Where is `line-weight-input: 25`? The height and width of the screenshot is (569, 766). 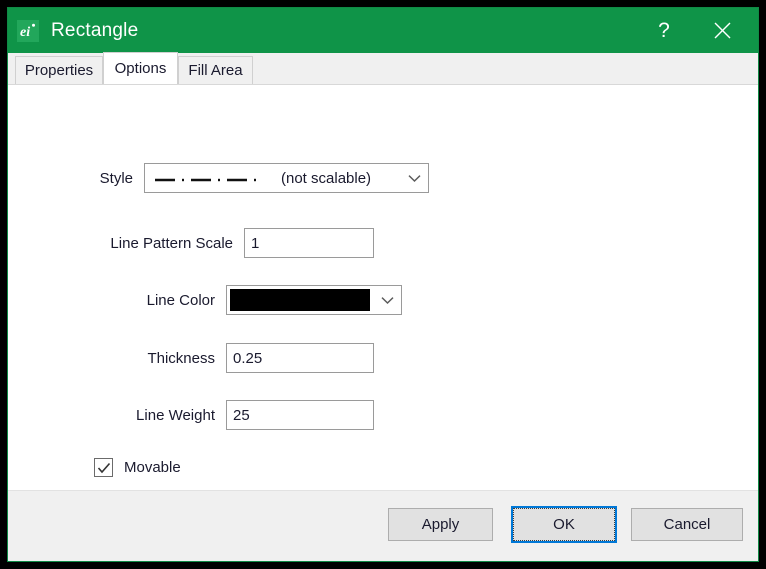 line-weight-input: 25 is located at coordinates (300, 415).